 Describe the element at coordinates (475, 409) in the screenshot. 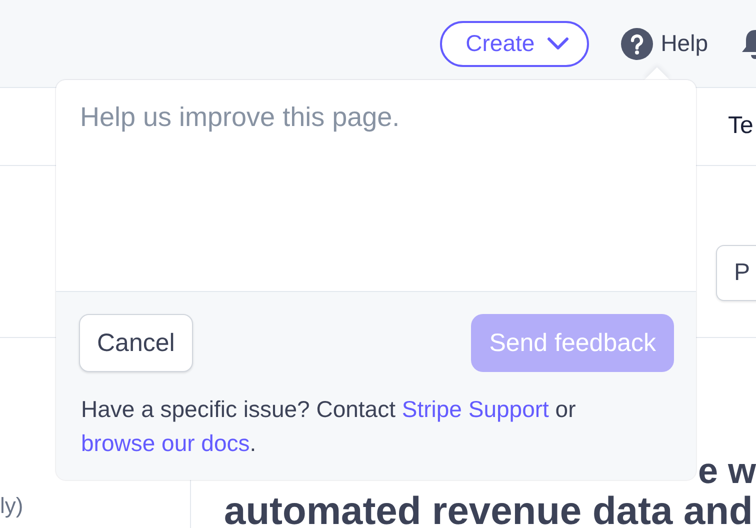

I see `support-link: Stripe Support` at that location.